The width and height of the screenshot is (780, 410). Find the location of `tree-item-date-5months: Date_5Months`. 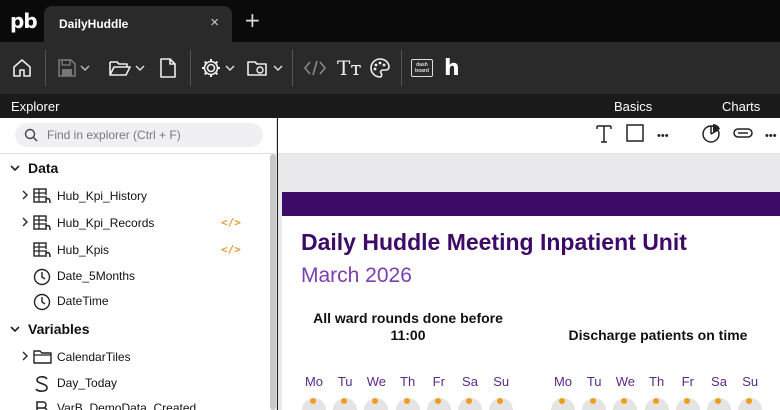

tree-item-date-5months: Date_5Months is located at coordinates (135, 276).